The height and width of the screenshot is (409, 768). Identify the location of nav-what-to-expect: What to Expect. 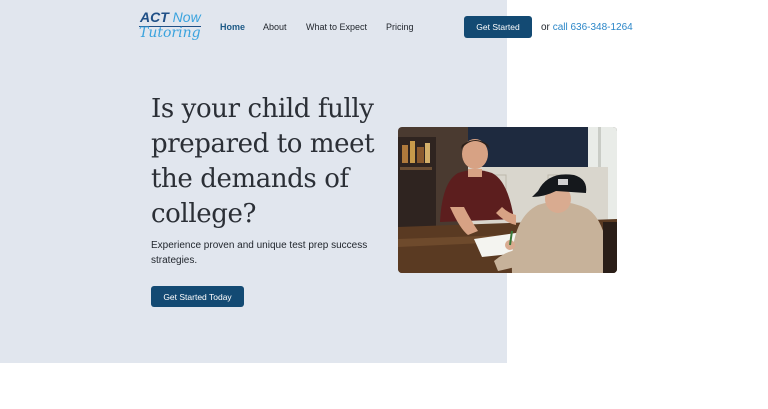
(336, 27).